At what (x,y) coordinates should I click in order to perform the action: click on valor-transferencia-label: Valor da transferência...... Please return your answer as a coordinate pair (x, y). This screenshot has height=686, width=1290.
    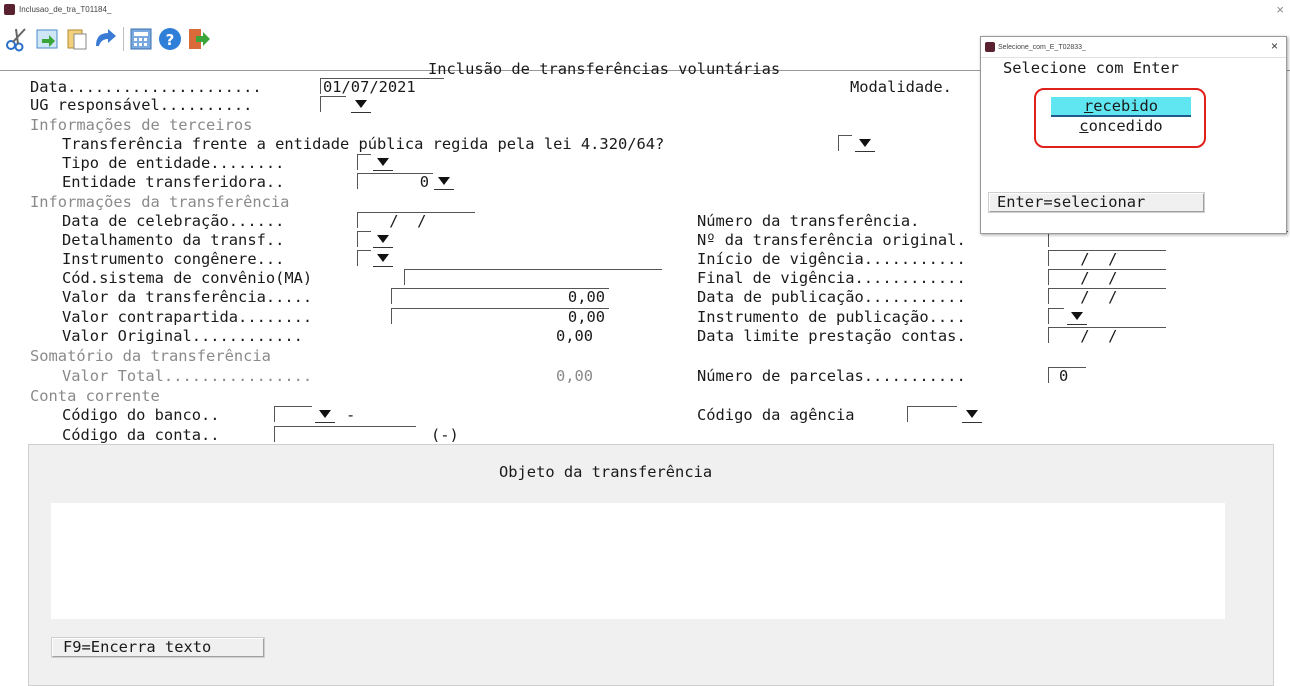
    Looking at the image, I should click on (187, 297).